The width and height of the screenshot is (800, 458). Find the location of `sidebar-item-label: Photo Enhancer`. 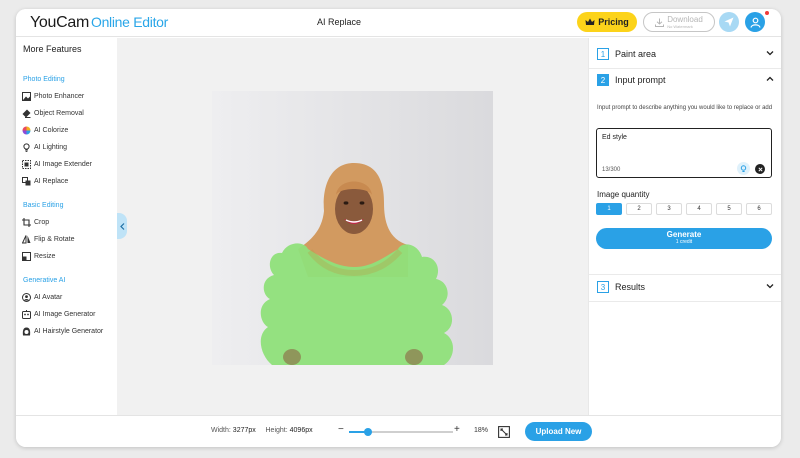

sidebar-item-label: Photo Enhancer is located at coordinates (59, 96).